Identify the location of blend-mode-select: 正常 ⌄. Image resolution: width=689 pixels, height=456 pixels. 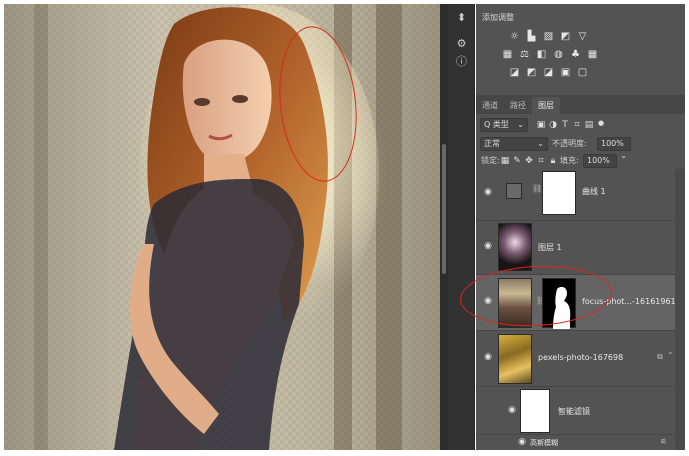
(514, 144).